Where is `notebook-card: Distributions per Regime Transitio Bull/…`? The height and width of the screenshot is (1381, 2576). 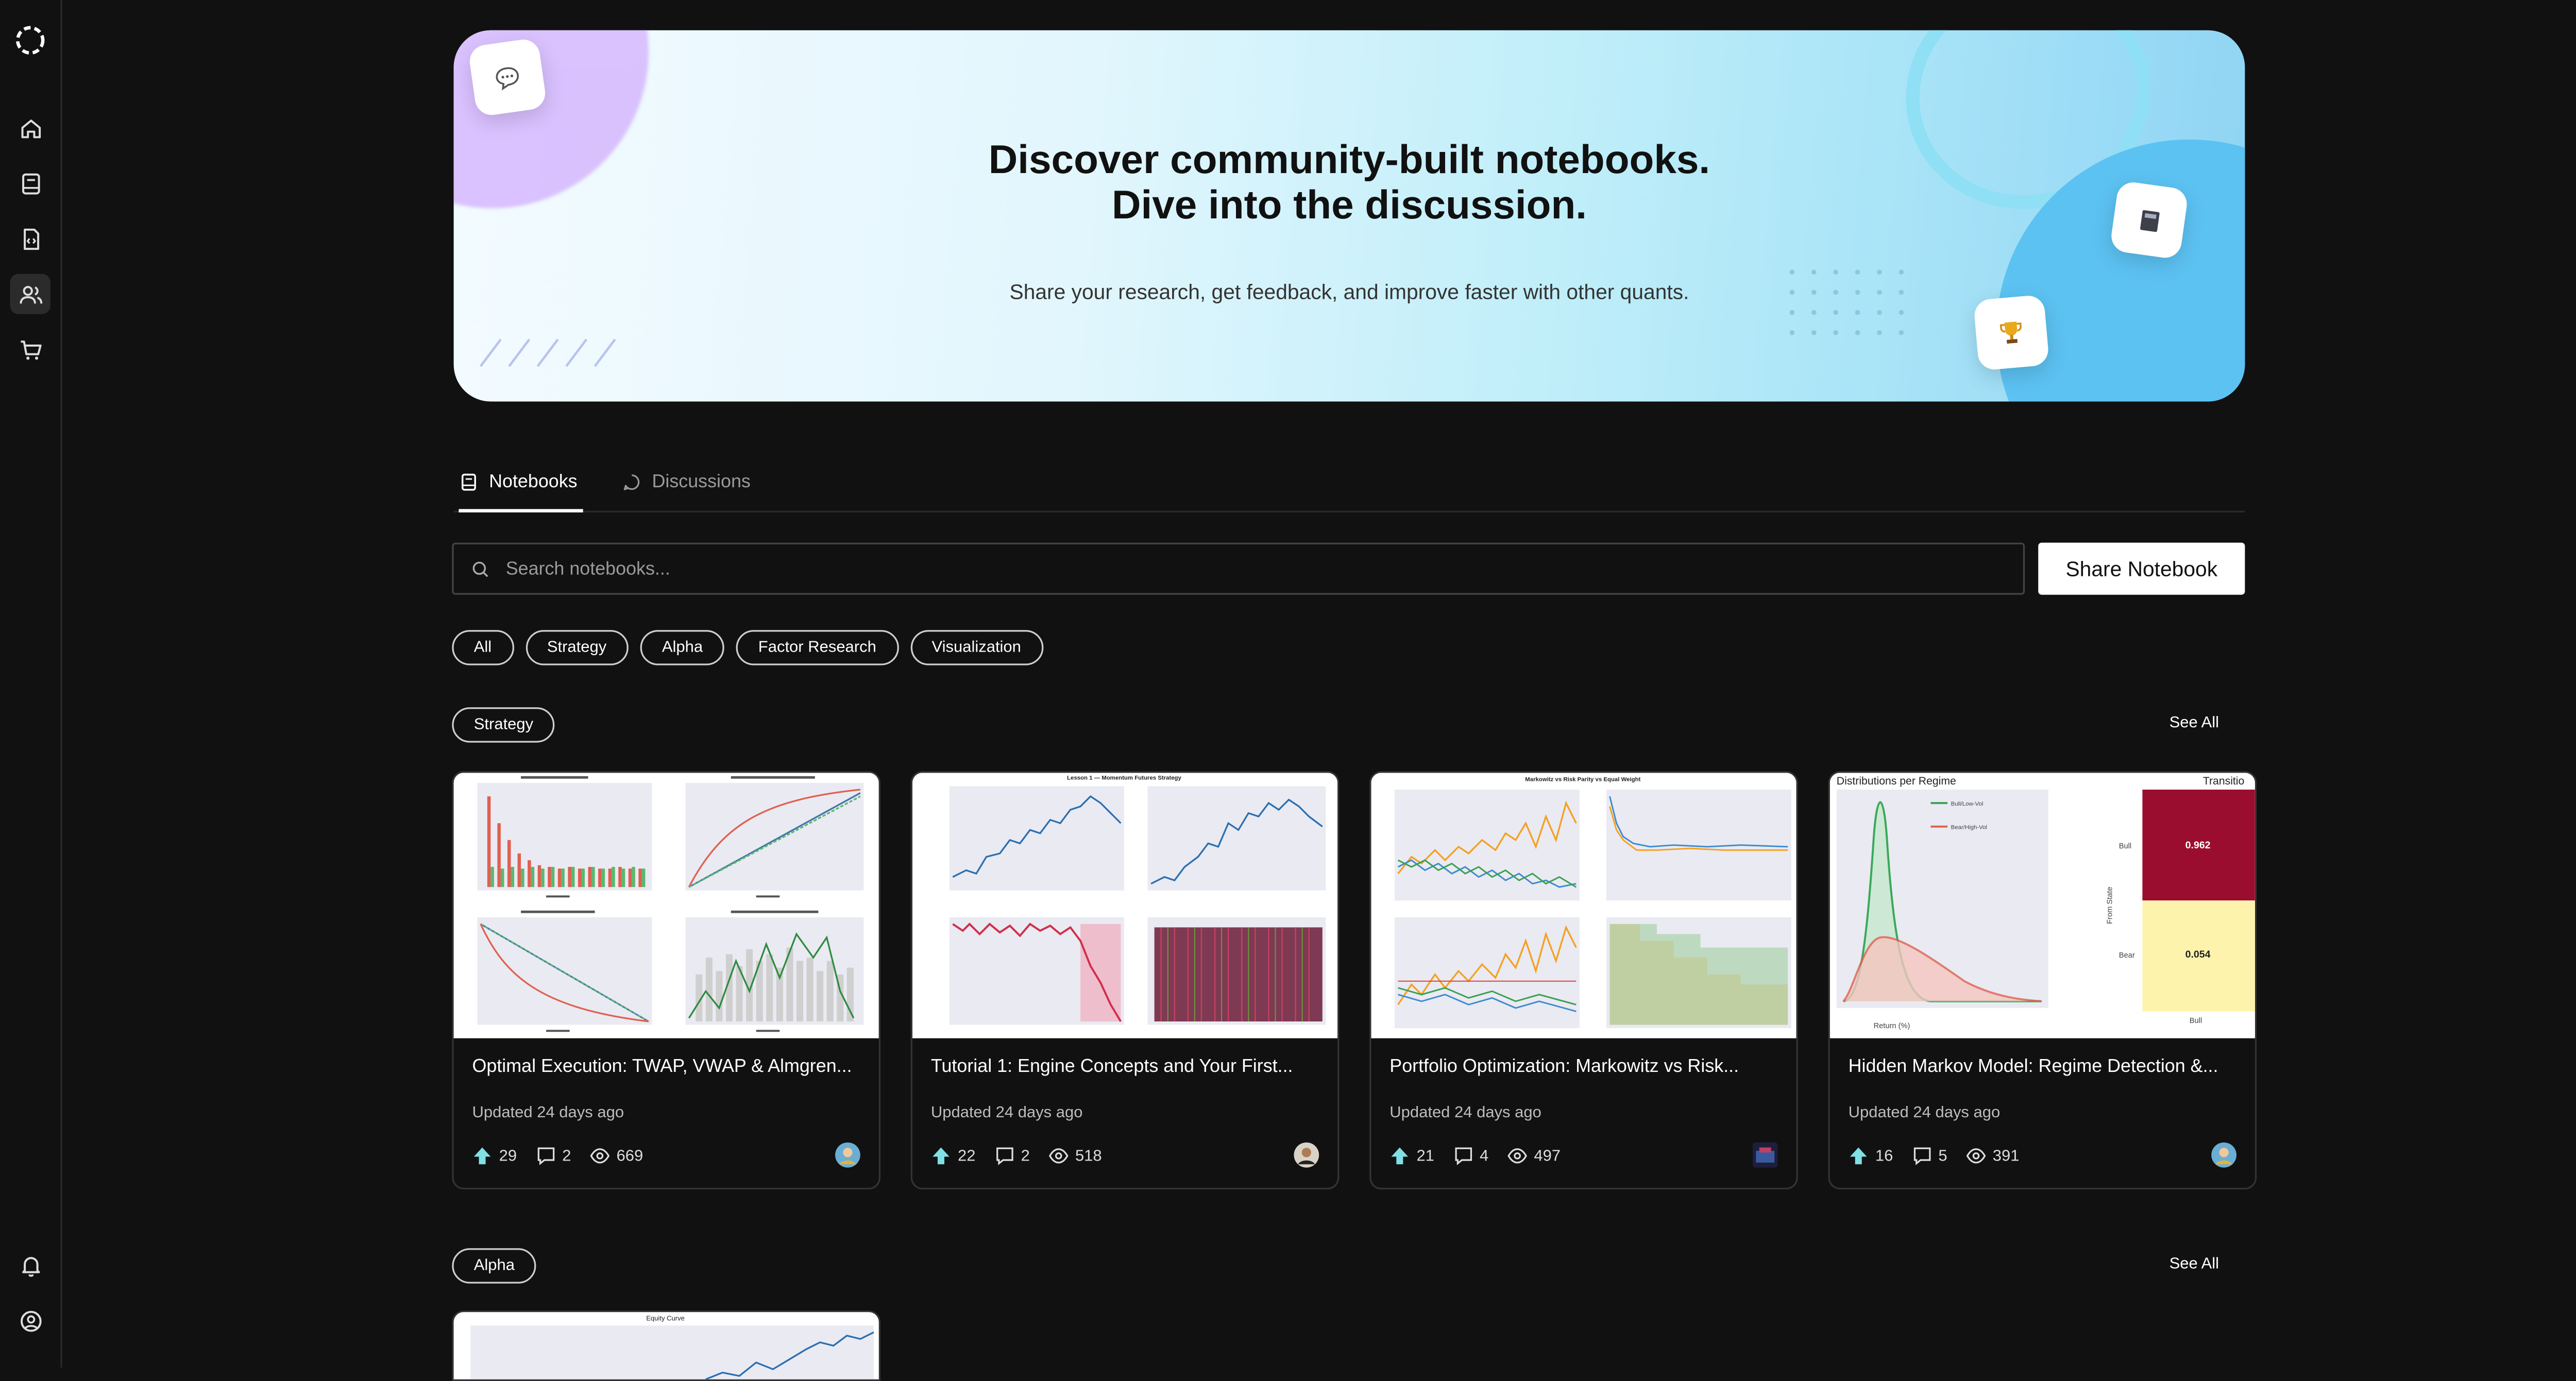 notebook-card: Distributions per Regime Transitio Bull/… is located at coordinates (2042, 980).